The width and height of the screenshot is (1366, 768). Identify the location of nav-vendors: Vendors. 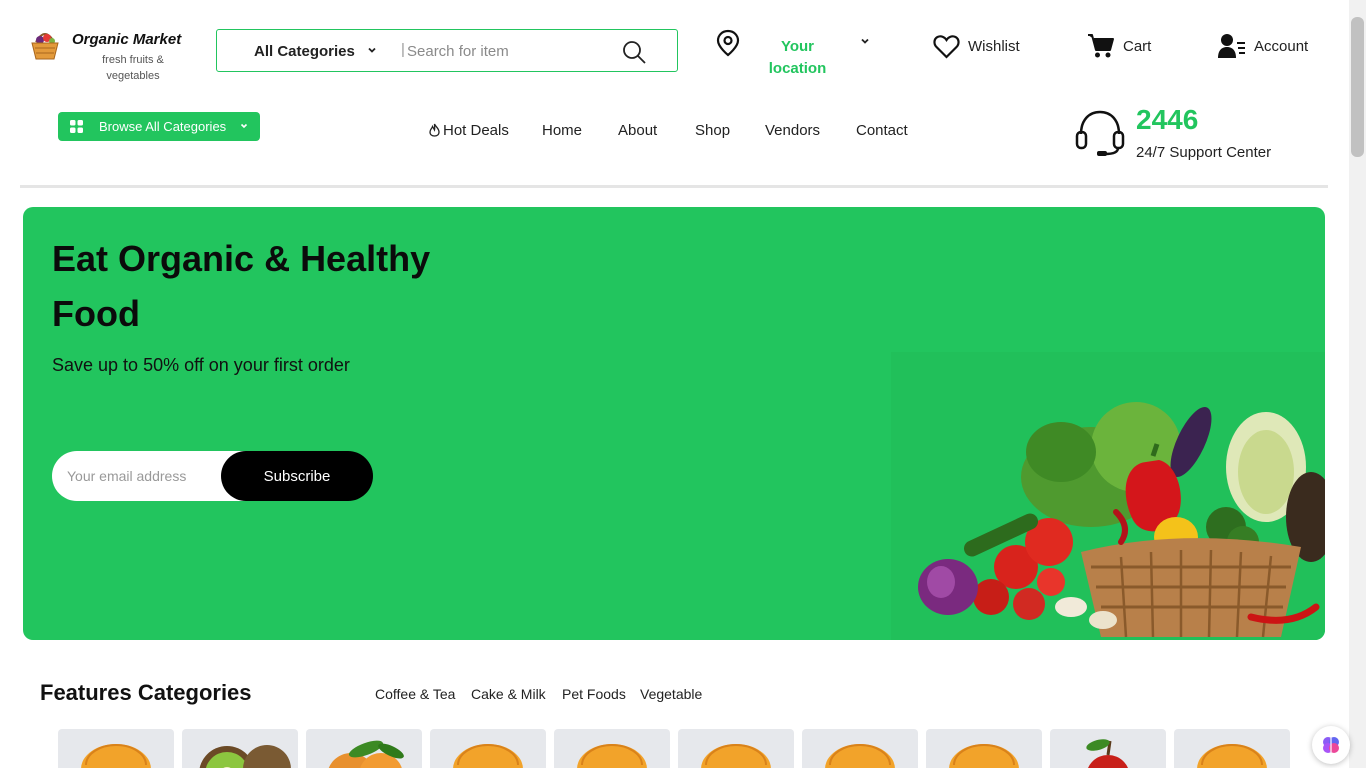
(792, 130).